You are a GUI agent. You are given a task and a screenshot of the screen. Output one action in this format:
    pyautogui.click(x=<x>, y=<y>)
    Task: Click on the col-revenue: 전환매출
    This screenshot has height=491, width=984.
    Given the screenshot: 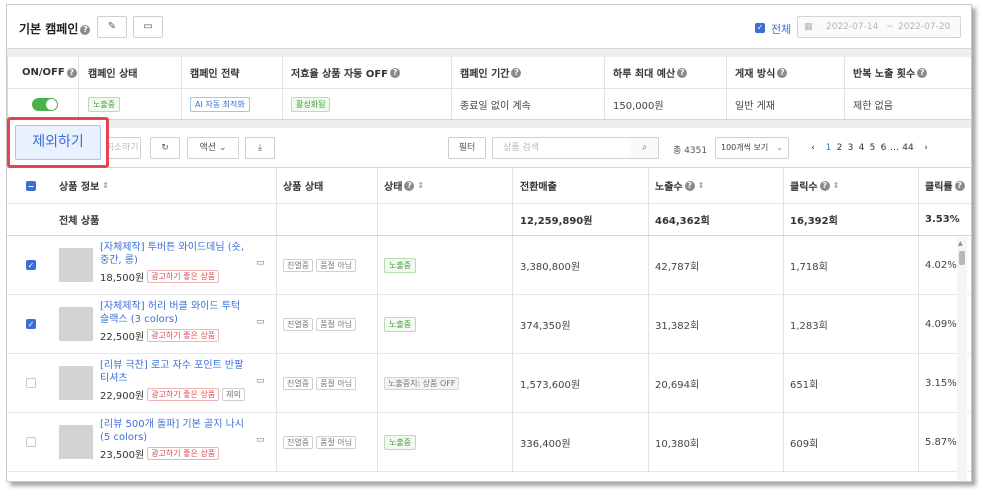 What is the action you would take?
    pyautogui.click(x=538, y=187)
    